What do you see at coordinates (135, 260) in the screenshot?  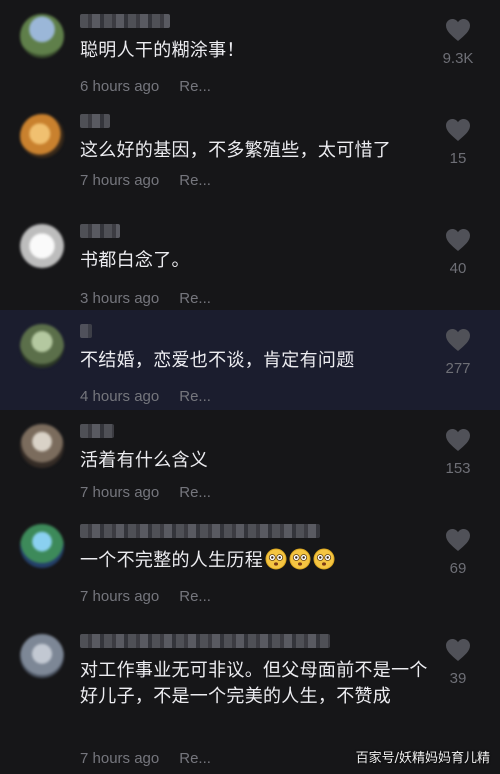 I see `comment-text-content: 书都白念了。` at bounding box center [135, 260].